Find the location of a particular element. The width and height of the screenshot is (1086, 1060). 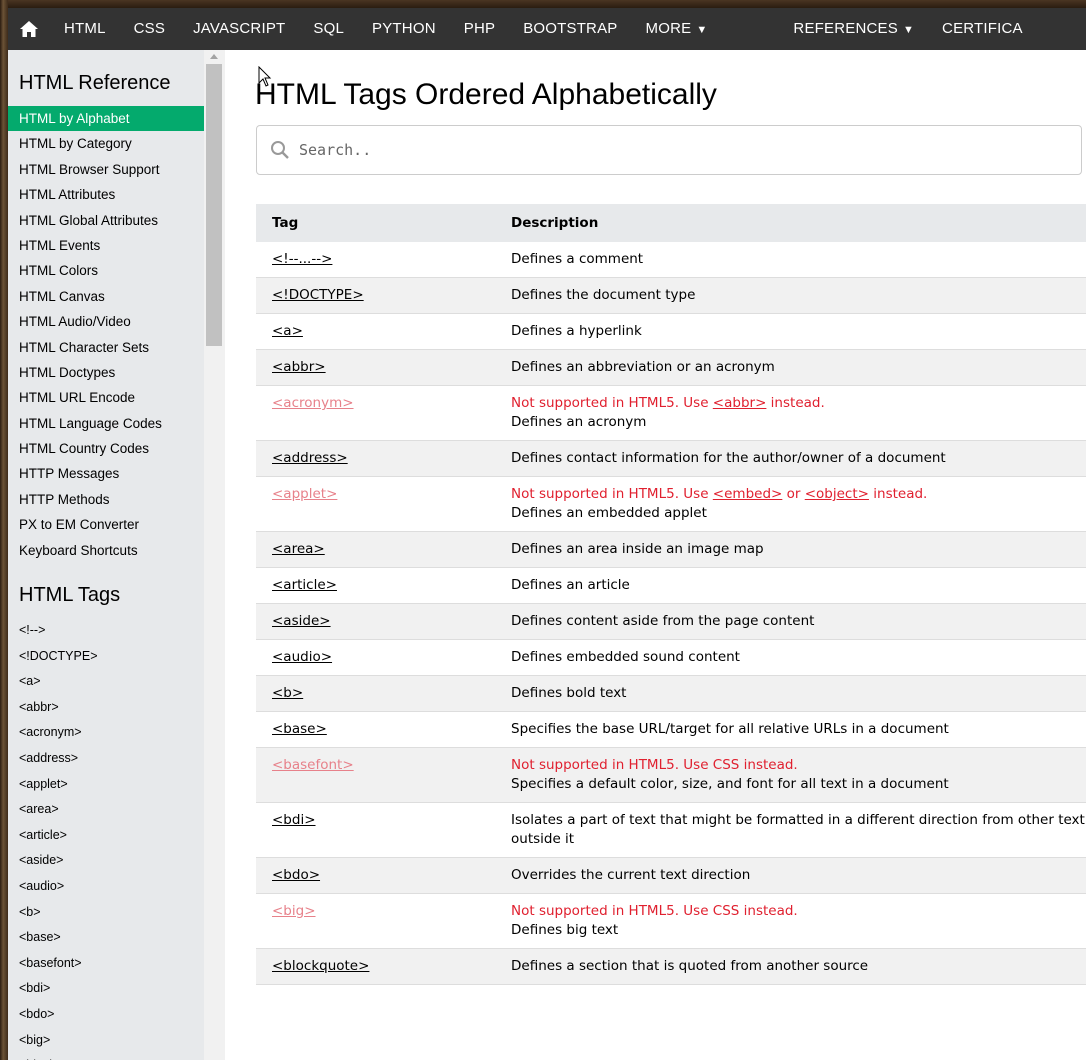

tag-link: <area> is located at coordinates (298, 549).